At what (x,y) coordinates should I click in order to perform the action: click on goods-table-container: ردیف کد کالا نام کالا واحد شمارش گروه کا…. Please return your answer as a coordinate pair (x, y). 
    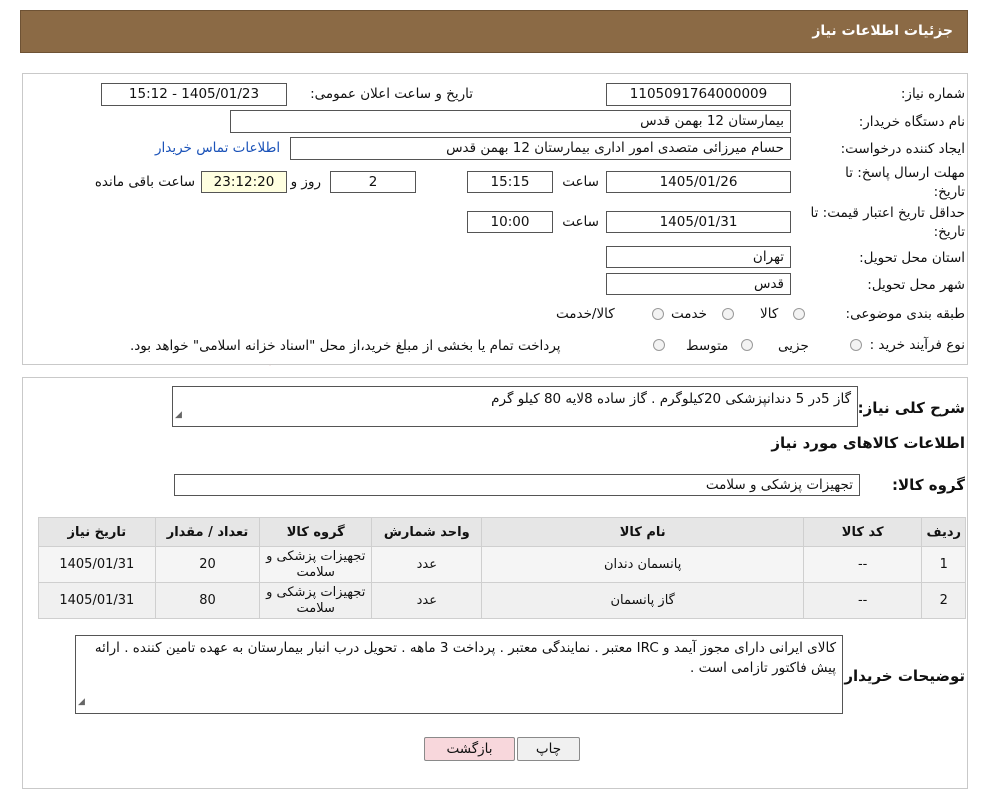
    Looking at the image, I should click on (502, 568).